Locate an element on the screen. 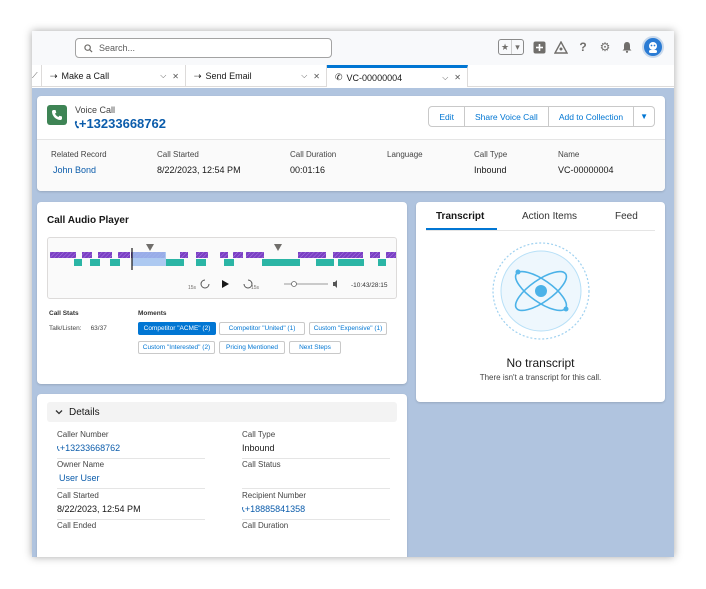 The image size is (706, 589). skip-forward-label: 15s is located at coordinates (255, 288).